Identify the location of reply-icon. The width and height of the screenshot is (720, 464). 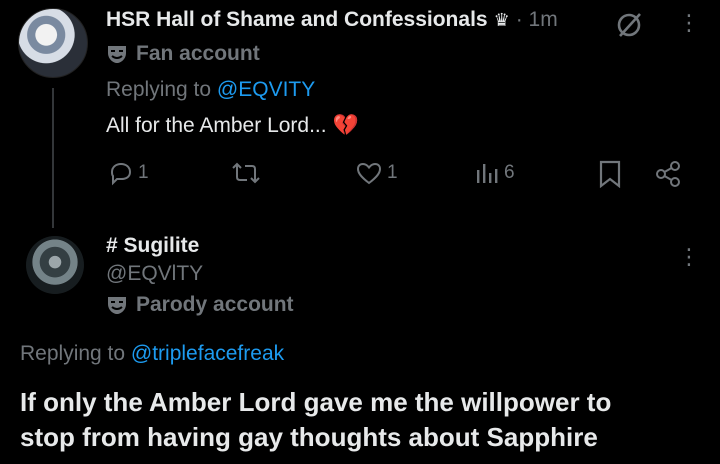
(121, 174).